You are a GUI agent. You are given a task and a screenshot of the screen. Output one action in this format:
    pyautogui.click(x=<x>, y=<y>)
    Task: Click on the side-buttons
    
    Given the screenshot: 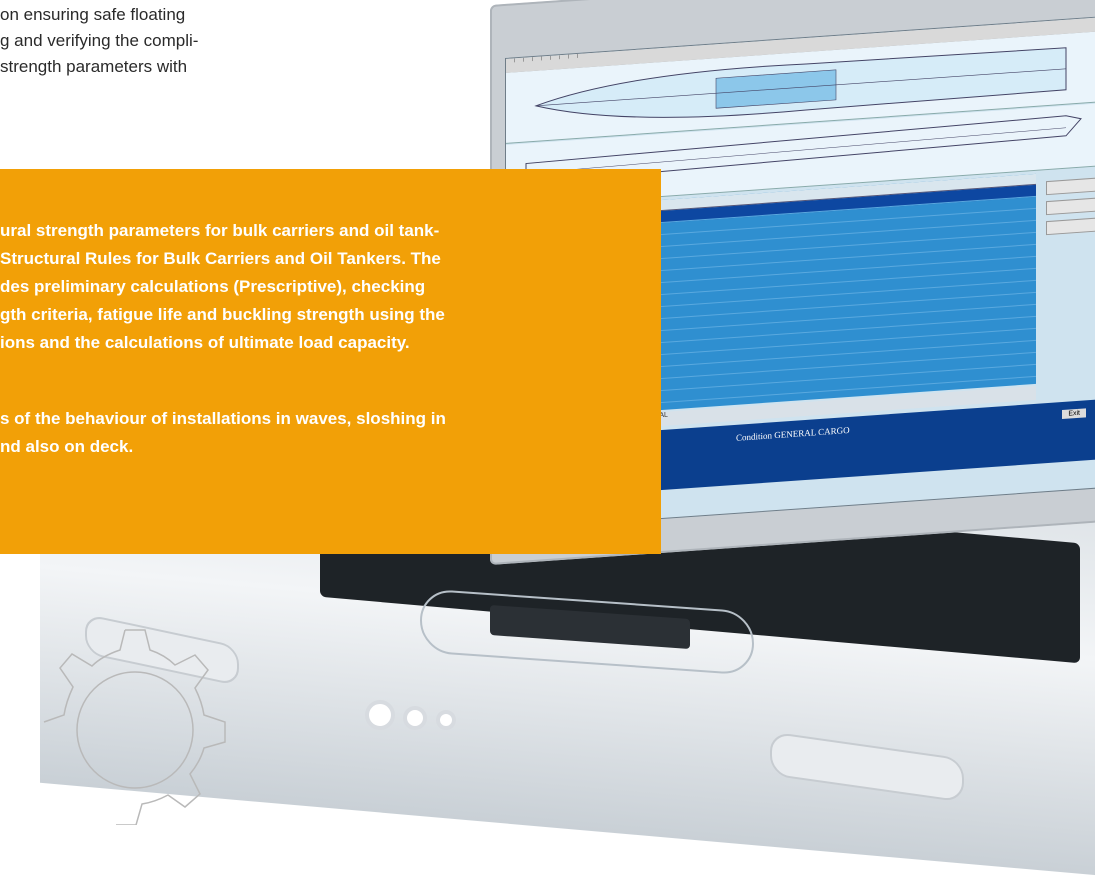 What is the action you would take?
    pyautogui.click(x=1070, y=209)
    